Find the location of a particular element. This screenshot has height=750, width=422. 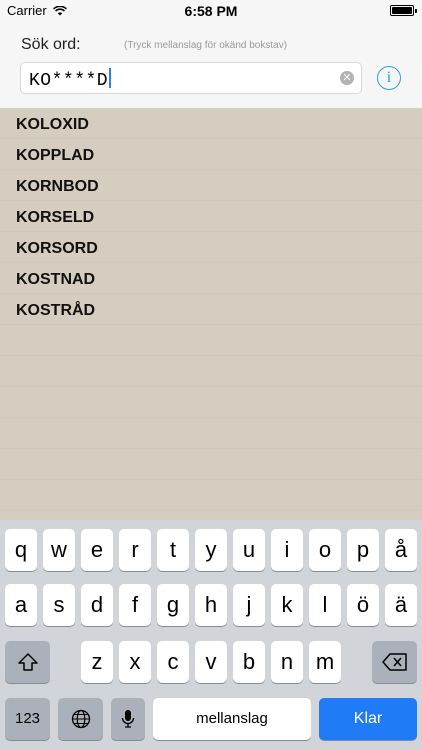

key-c: c is located at coordinates (173, 662).